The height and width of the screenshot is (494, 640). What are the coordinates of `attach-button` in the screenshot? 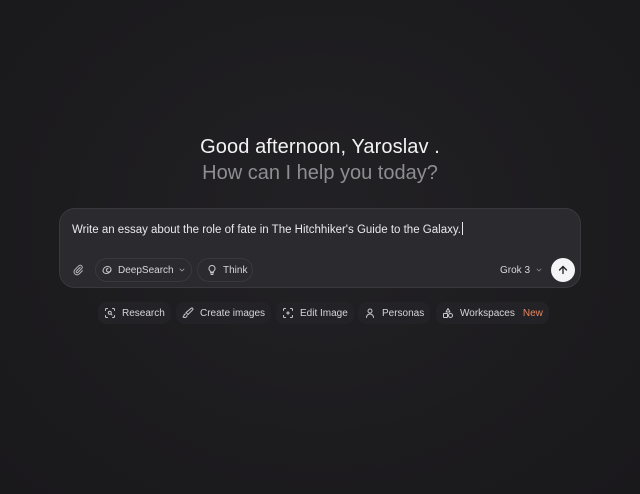 It's located at (78, 270).